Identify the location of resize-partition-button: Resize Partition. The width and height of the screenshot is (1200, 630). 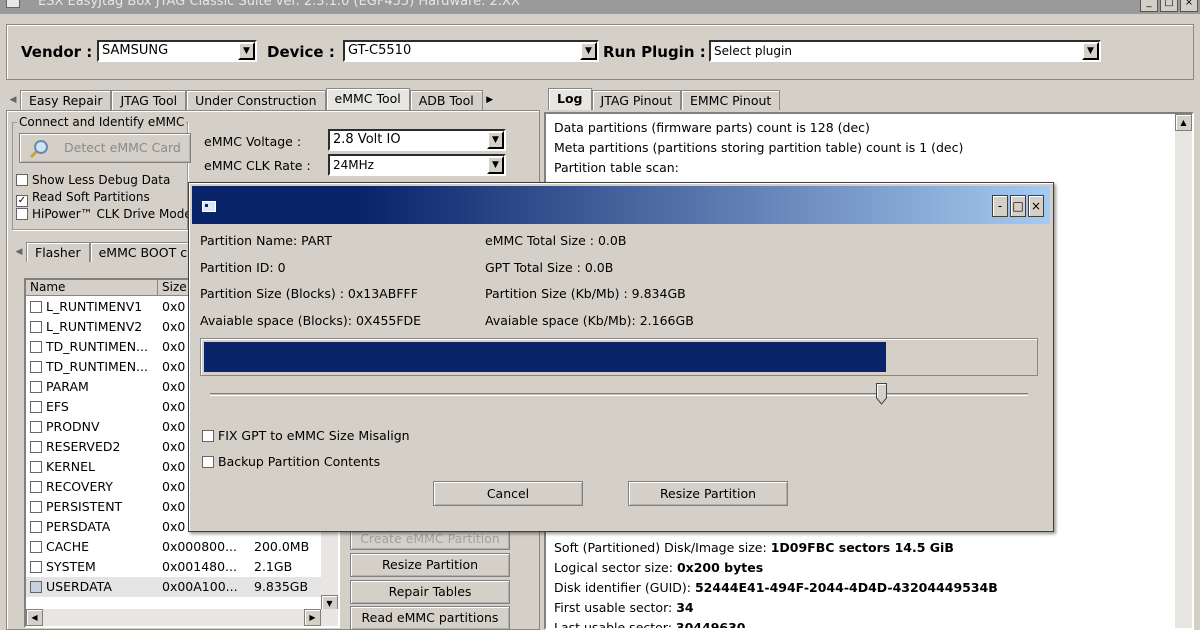
(430, 565).